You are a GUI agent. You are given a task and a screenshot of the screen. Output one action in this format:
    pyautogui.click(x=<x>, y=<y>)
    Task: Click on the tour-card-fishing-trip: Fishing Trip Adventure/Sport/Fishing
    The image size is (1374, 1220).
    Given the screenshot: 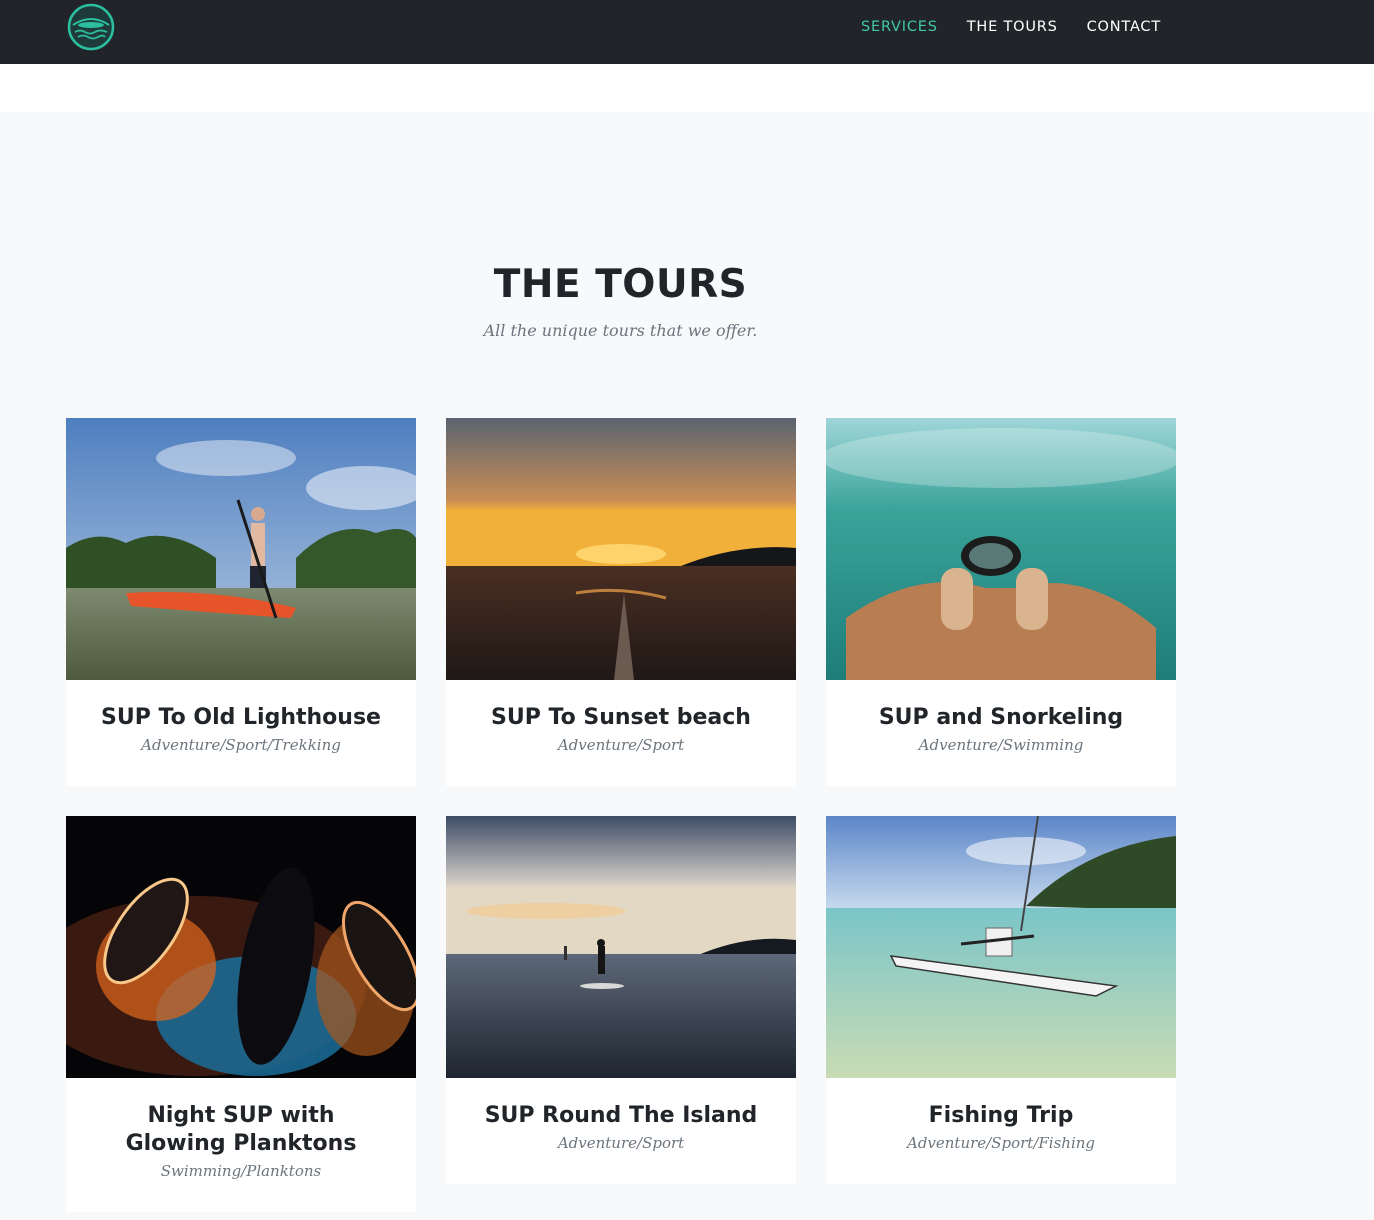 What is the action you would take?
    pyautogui.click(x=1001, y=1000)
    